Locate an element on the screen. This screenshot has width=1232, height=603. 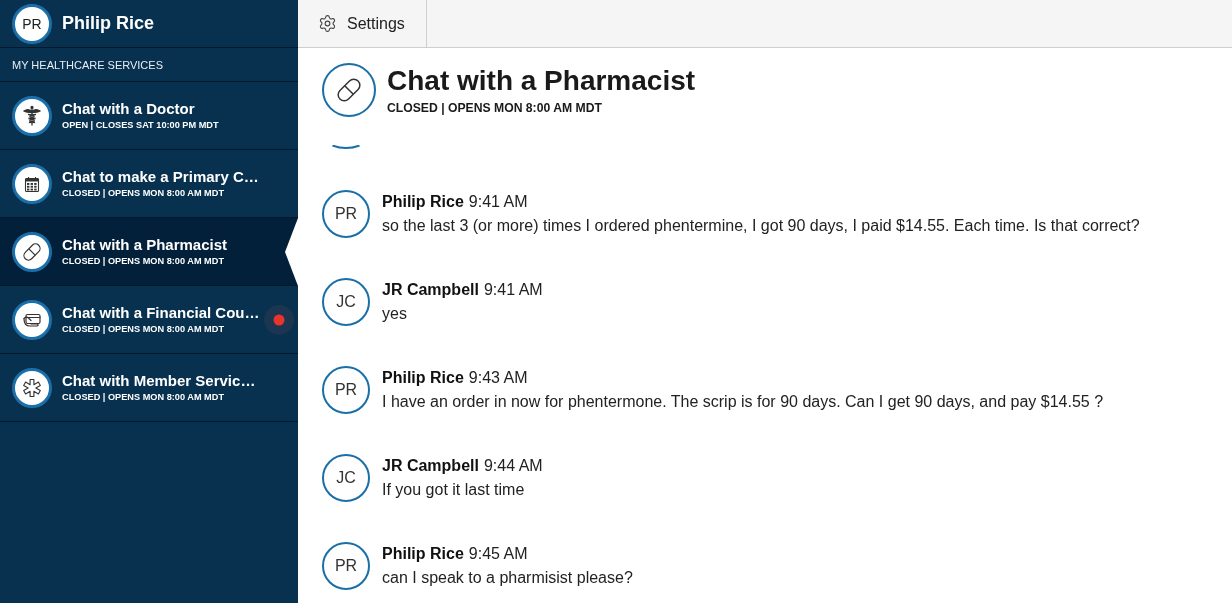
section-title: MY HEALTHCARE SERVICES is located at coordinates (87, 64).